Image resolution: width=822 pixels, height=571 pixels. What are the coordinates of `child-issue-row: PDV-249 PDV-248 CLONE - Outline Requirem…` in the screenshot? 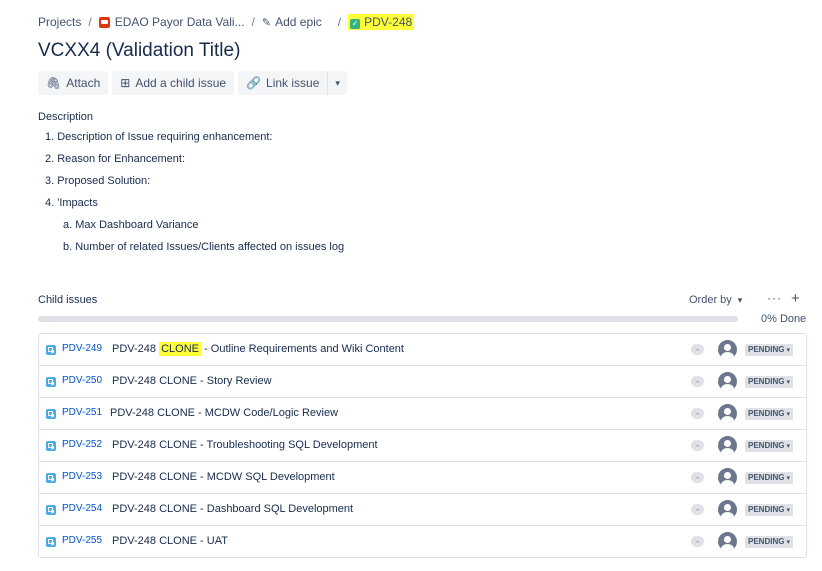 It's located at (422, 350).